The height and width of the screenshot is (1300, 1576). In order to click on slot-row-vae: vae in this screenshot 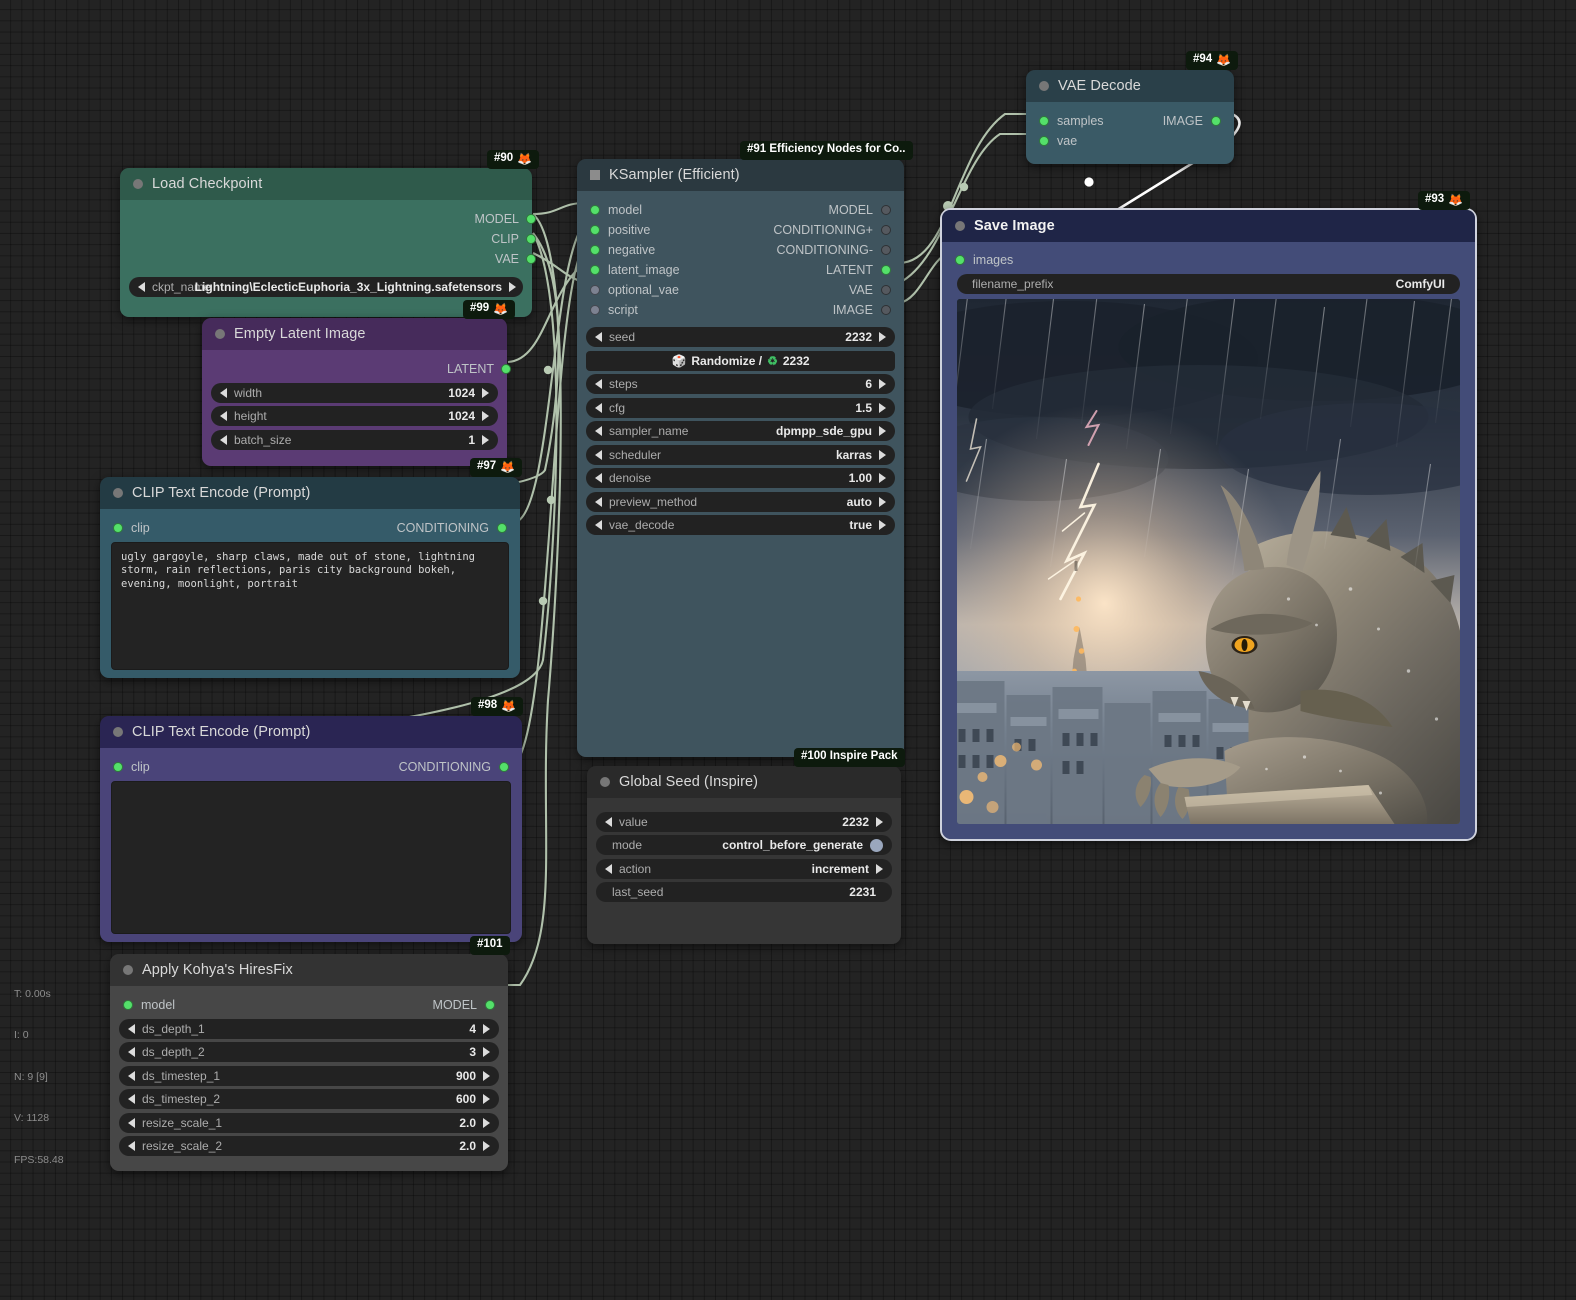, I will do `click(1130, 141)`.